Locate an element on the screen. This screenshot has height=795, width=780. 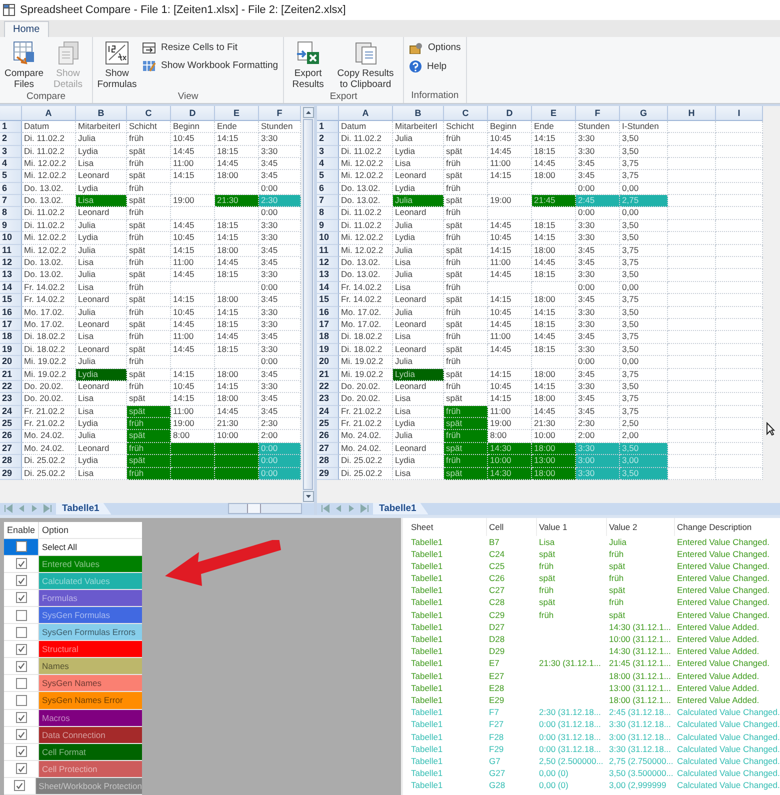
vertical-scrollbar is located at coordinates (308, 304).